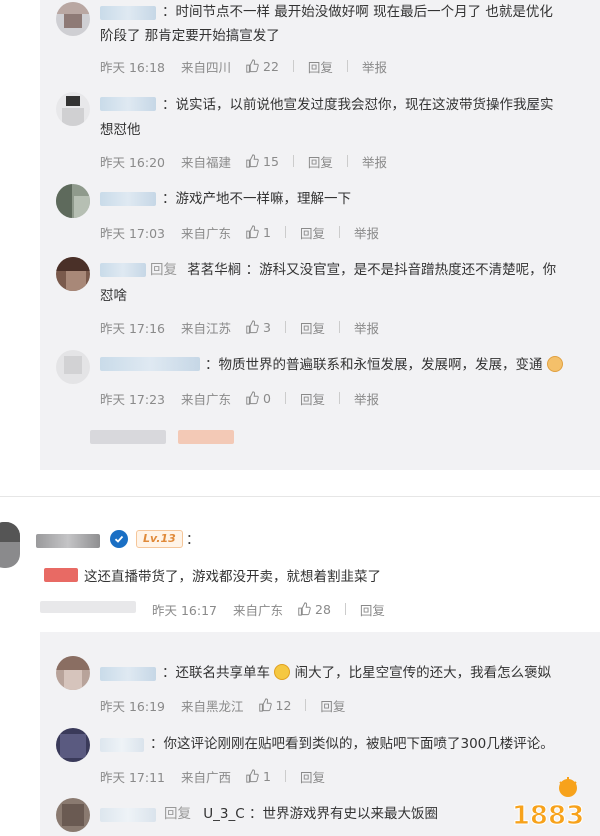  What do you see at coordinates (274, 705) in the screenshot?
I see `like-button: 12` at bounding box center [274, 705].